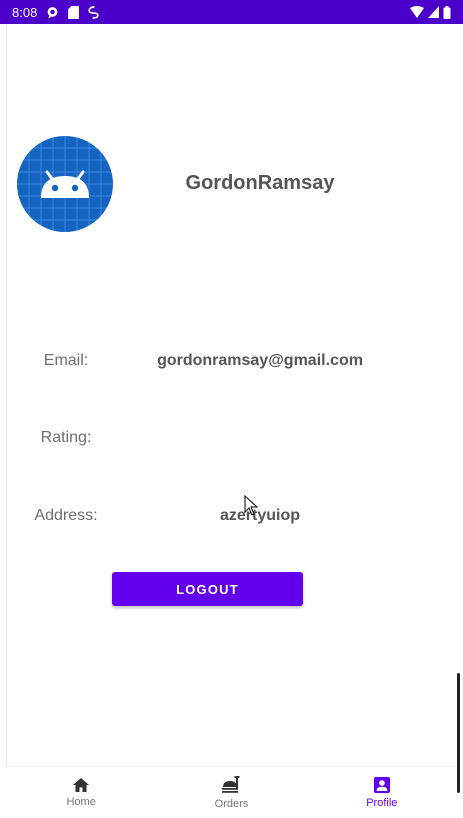 This screenshot has height=818, width=463. I want to click on nav-label-orders: Orders, so click(231, 804).